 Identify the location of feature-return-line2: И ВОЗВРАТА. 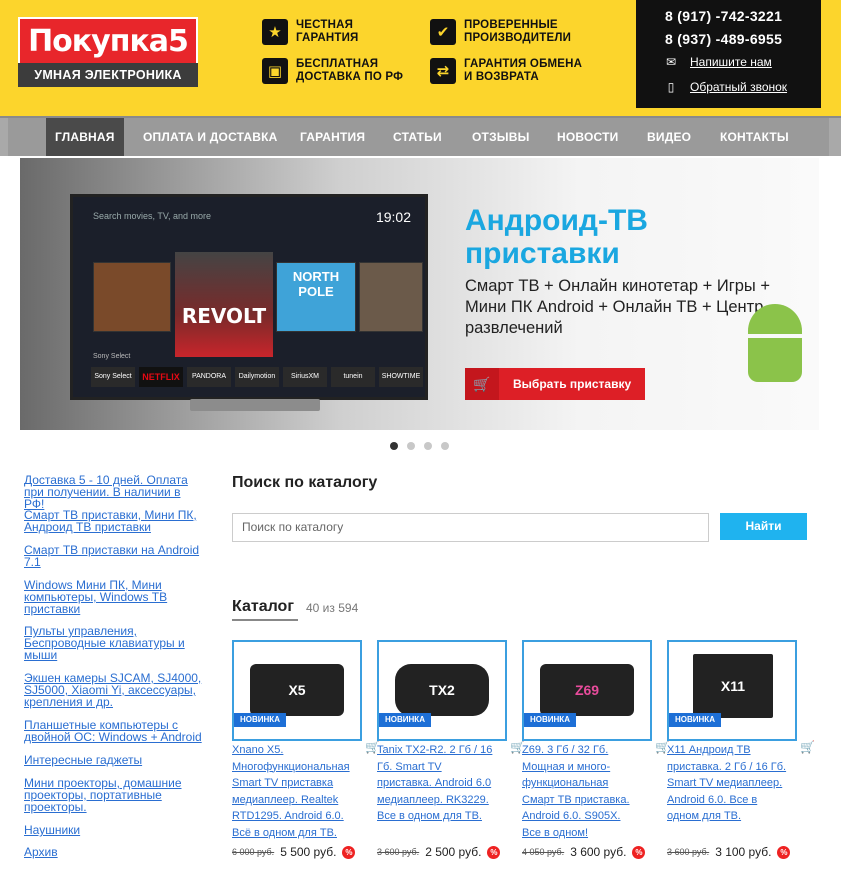
(501, 77).